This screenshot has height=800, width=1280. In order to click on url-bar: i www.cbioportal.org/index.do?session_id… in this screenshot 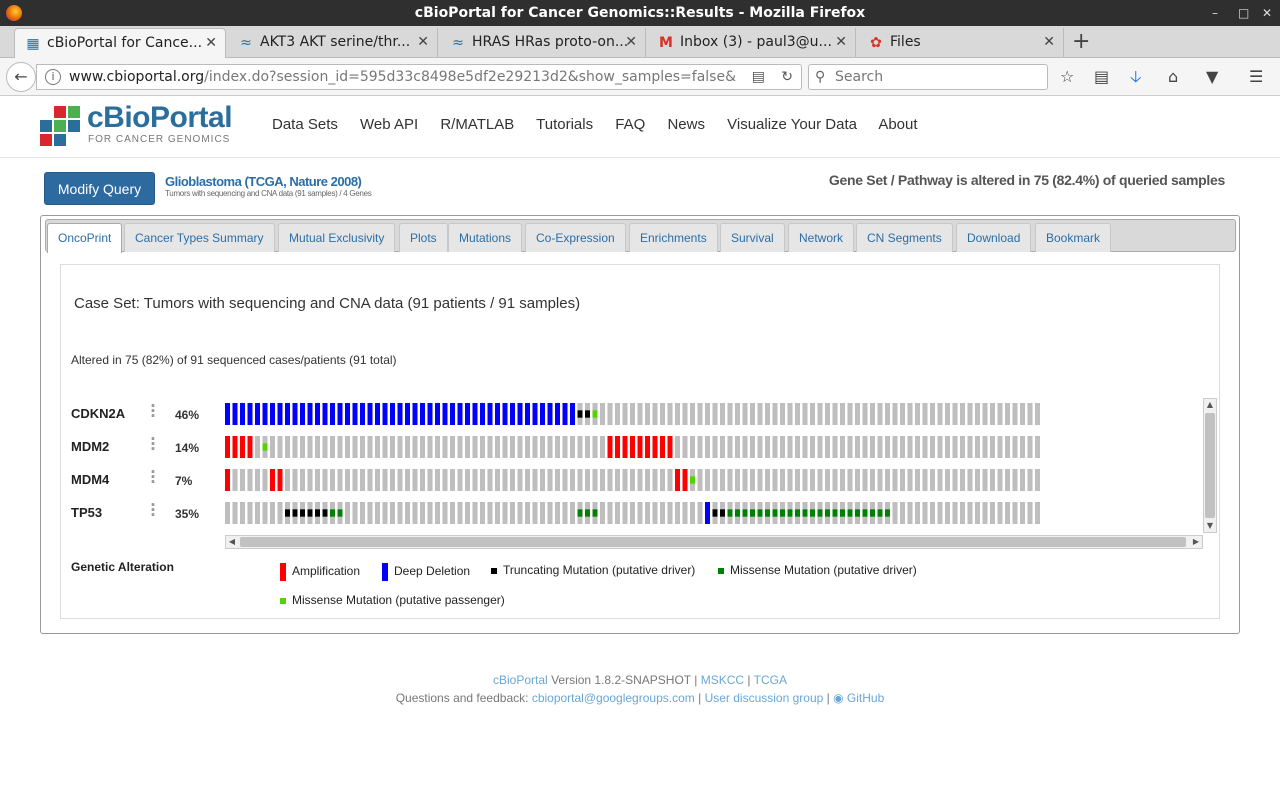, I will do `click(419, 77)`.